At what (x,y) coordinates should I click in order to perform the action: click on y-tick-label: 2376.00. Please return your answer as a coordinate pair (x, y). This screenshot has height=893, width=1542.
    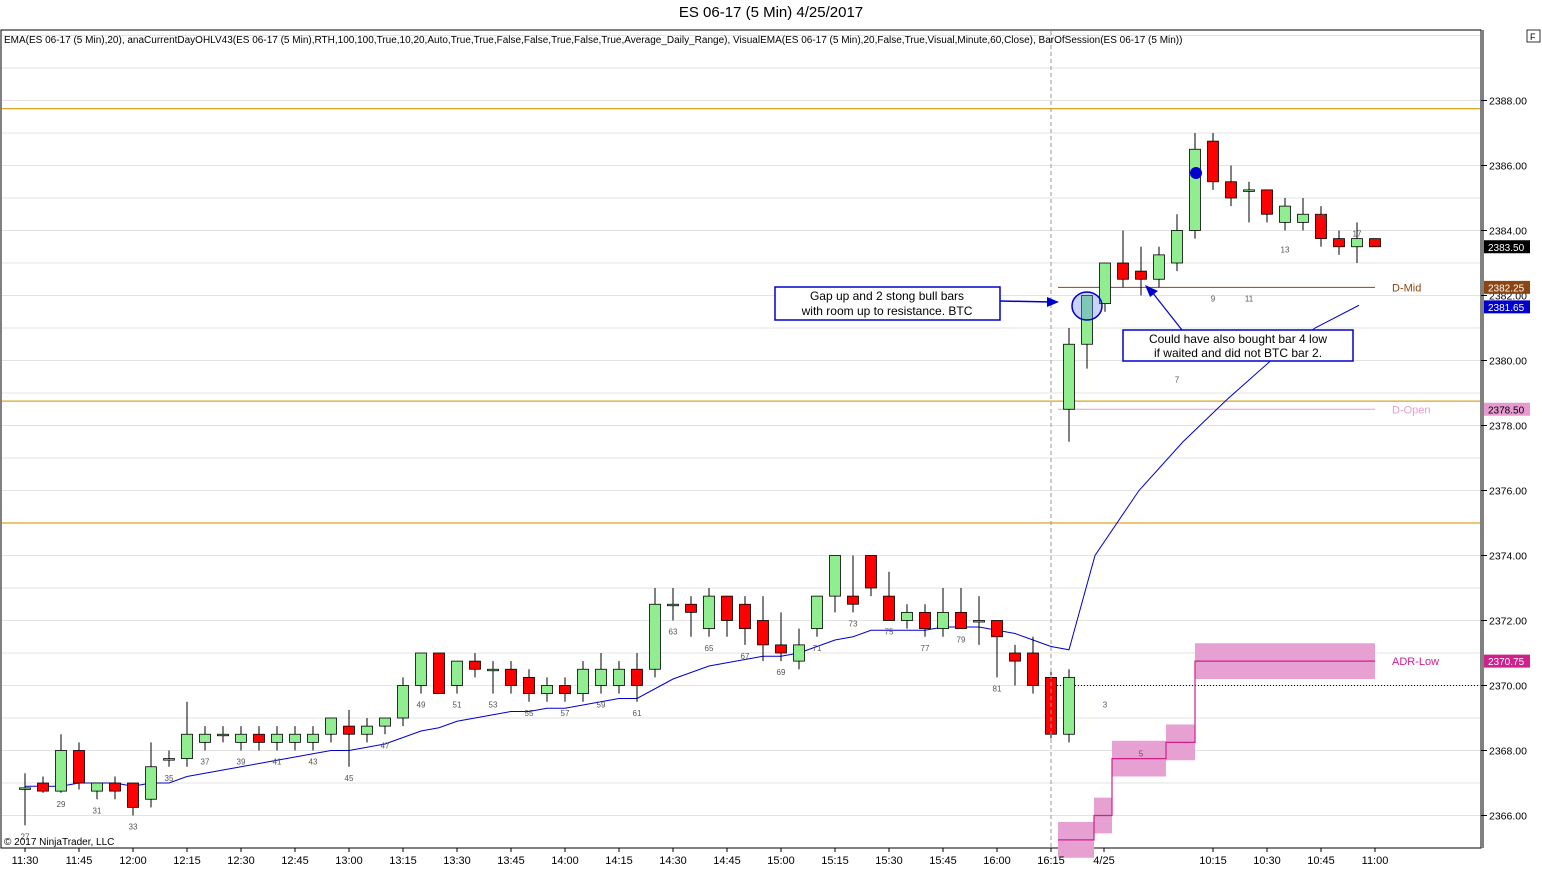
    Looking at the image, I should click on (1508, 492).